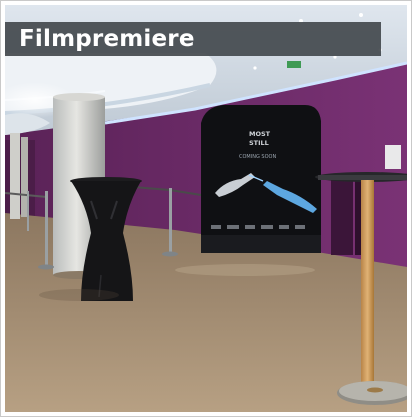  Describe the element at coordinates (257, 157) in the screenshot. I see `banner-tagline: COMING SOON` at that location.